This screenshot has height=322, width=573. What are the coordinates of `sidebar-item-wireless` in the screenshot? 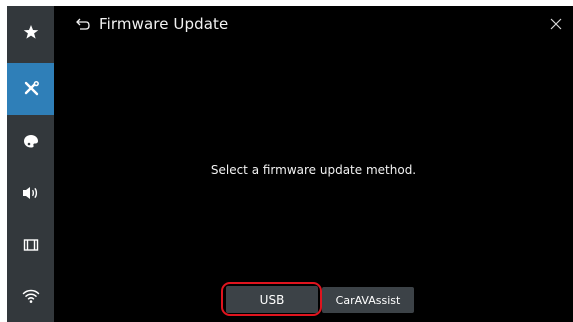 It's located at (30, 296).